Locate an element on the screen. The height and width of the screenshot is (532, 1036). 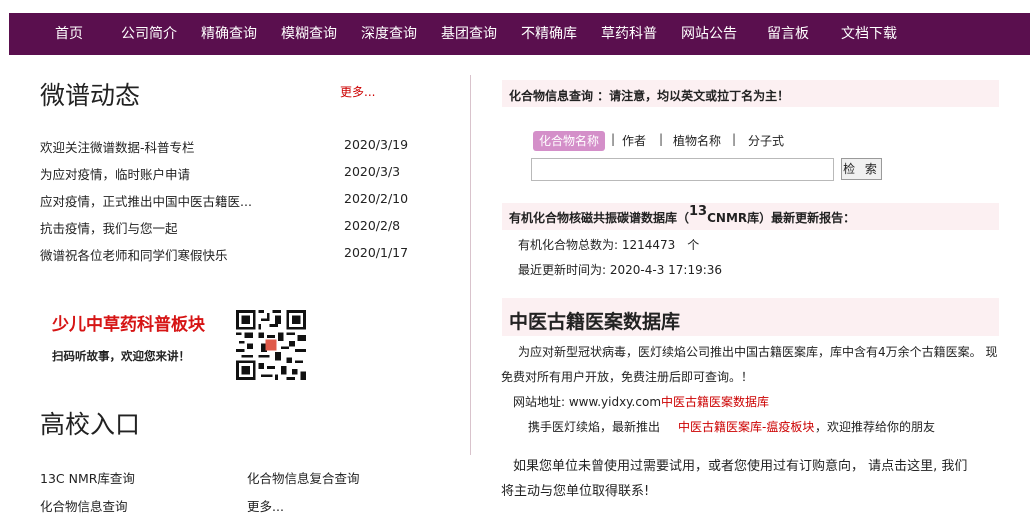
news-item-date: 2020/2/10 is located at coordinates (376, 198).